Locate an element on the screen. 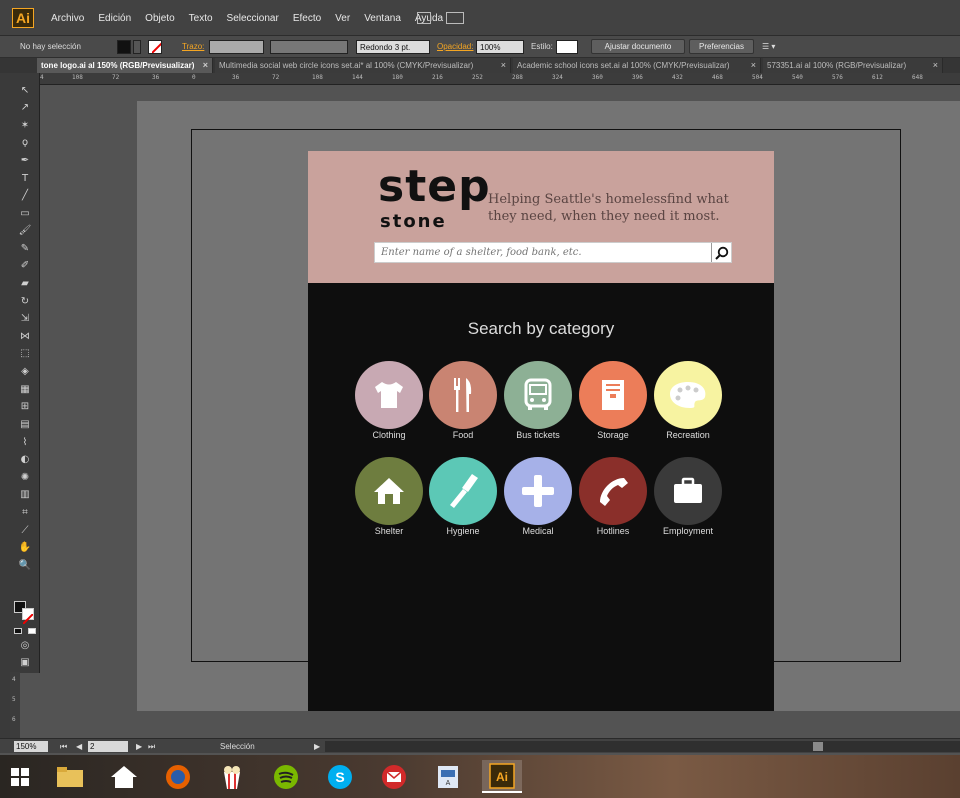 This screenshot has height=798, width=960. width-tool-icon: ⋈ is located at coordinates (25, 336).